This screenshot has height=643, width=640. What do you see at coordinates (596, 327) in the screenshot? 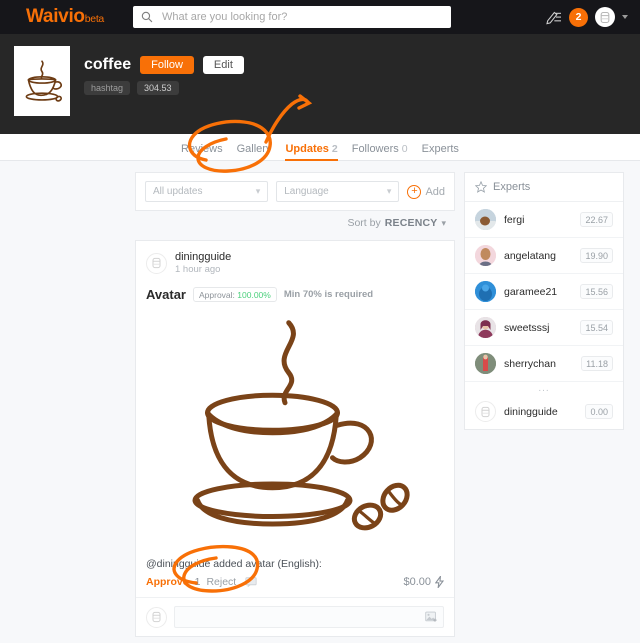
I see `expert-score: 15.54` at bounding box center [596, 327].